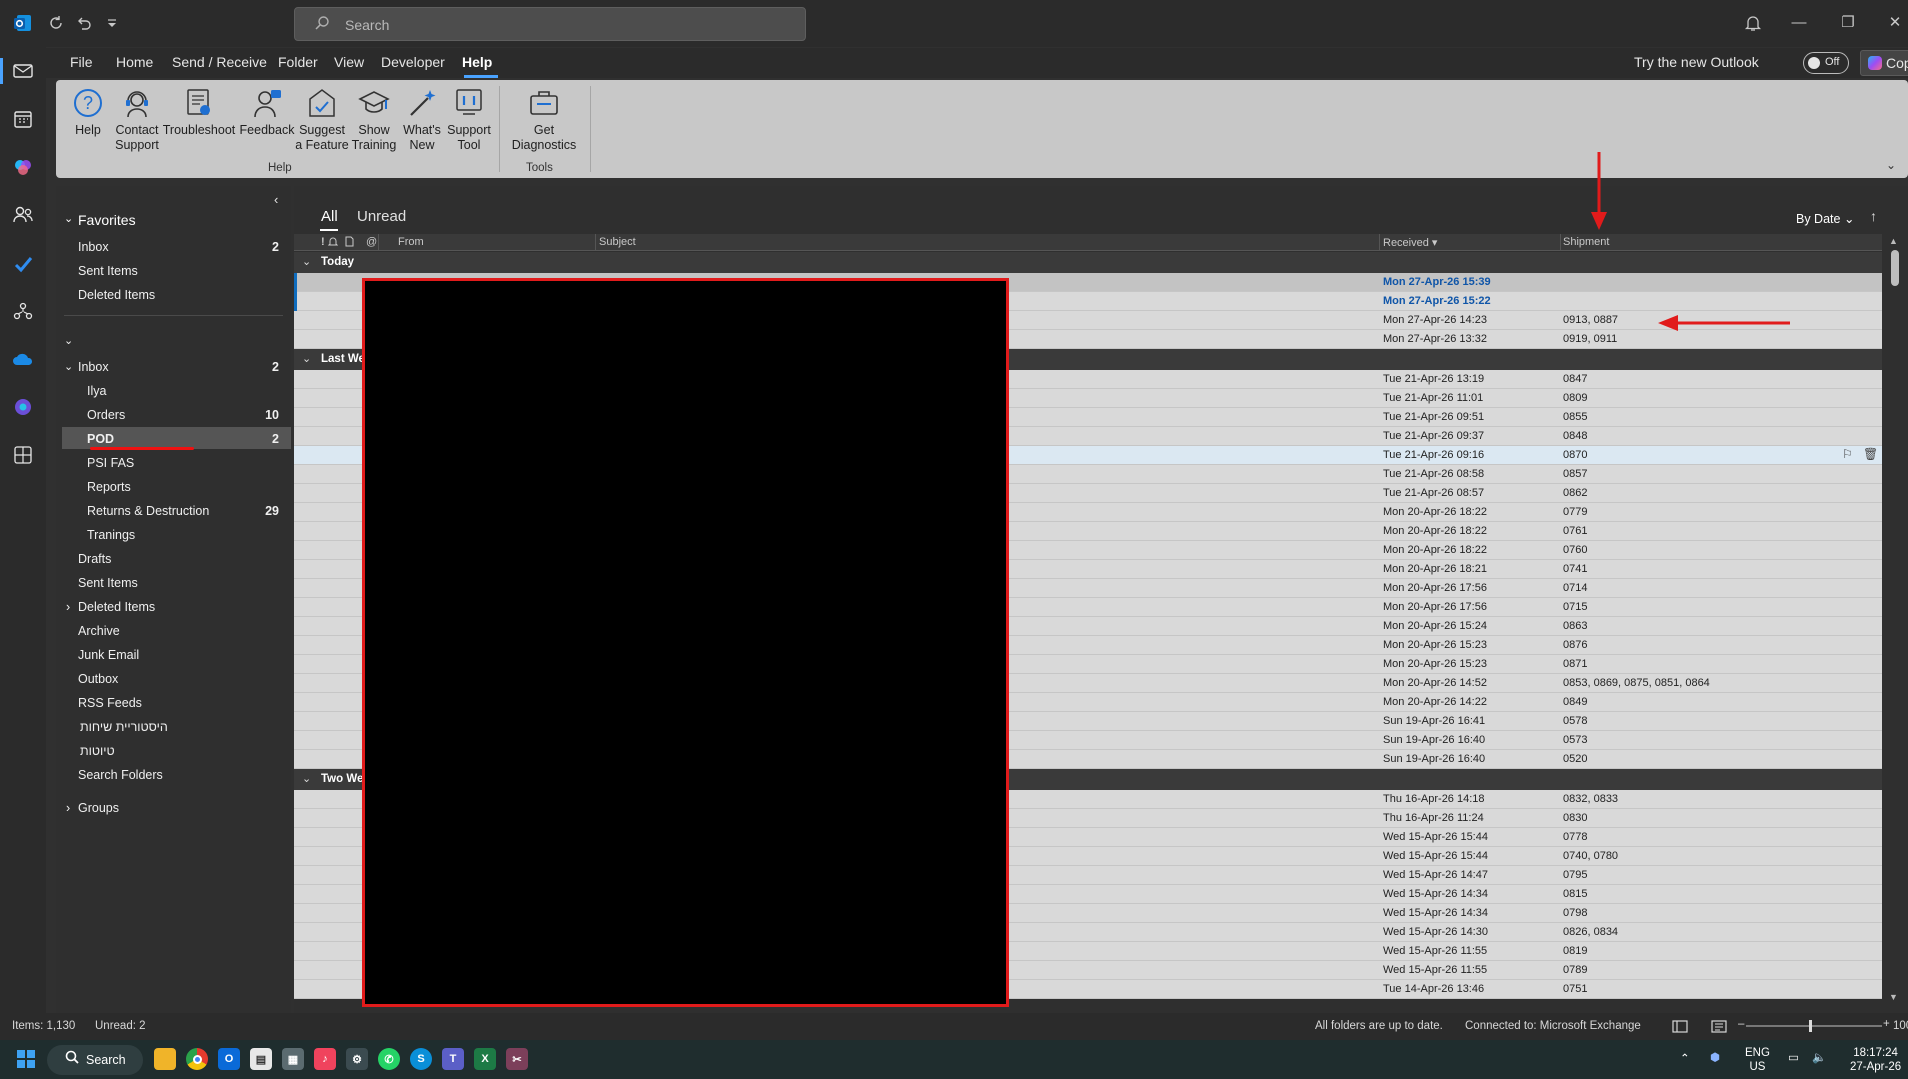 This screenshot has width=1908, height=1079. What do you see at coordinates (349, 62) in the screenshot?
I see `tab-view: View` at bounding box center [349, 62].